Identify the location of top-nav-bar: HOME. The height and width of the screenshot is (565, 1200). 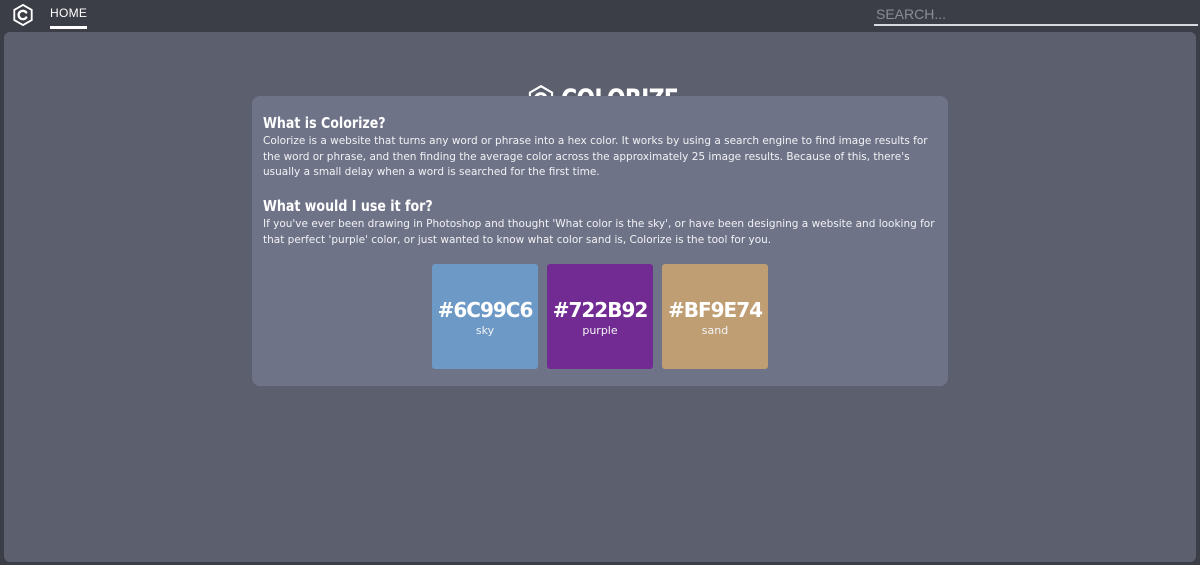
(600, 16).